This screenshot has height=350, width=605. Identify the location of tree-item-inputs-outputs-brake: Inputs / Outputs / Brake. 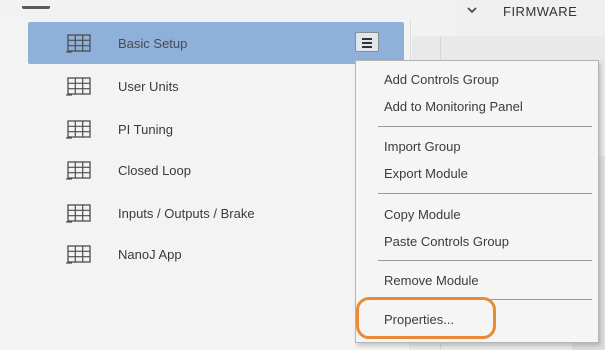
(216, 213).